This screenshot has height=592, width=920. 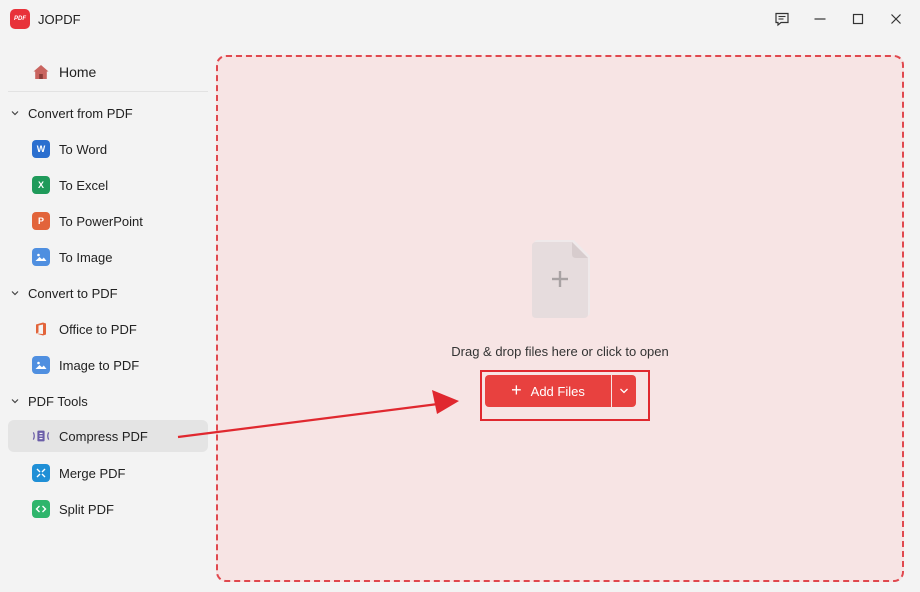 I want to click on add-files-dropdown-button, so click(x=624, y=391).